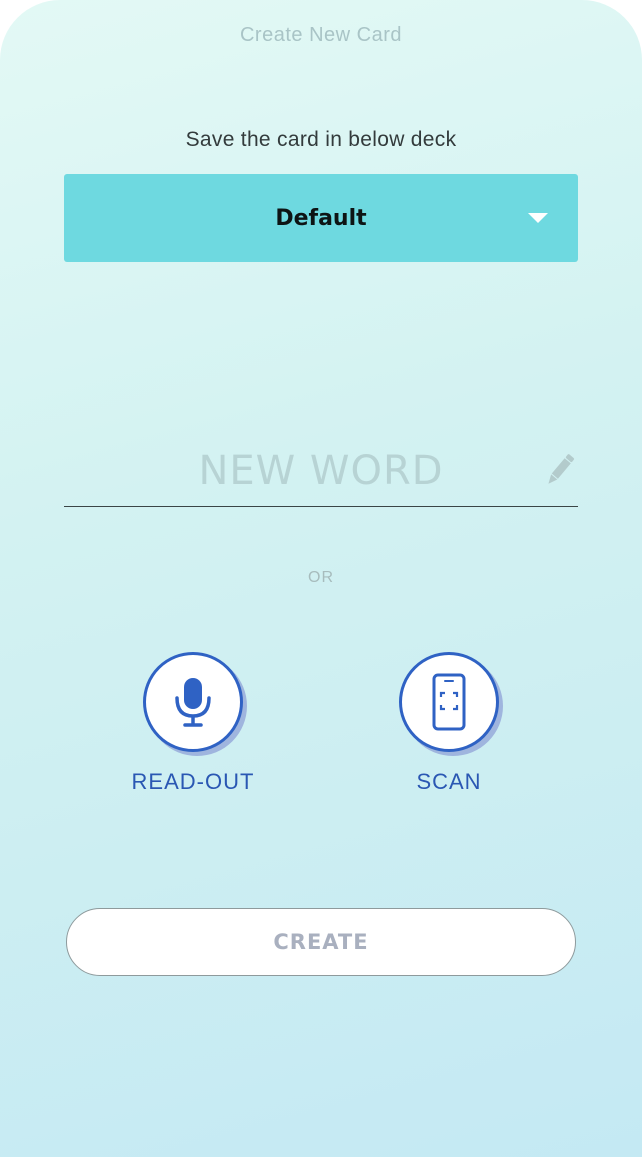  Describe the element at coordinates (193, 781) in the screenshot. I see `read-out-label: READ-OUT` at that location.